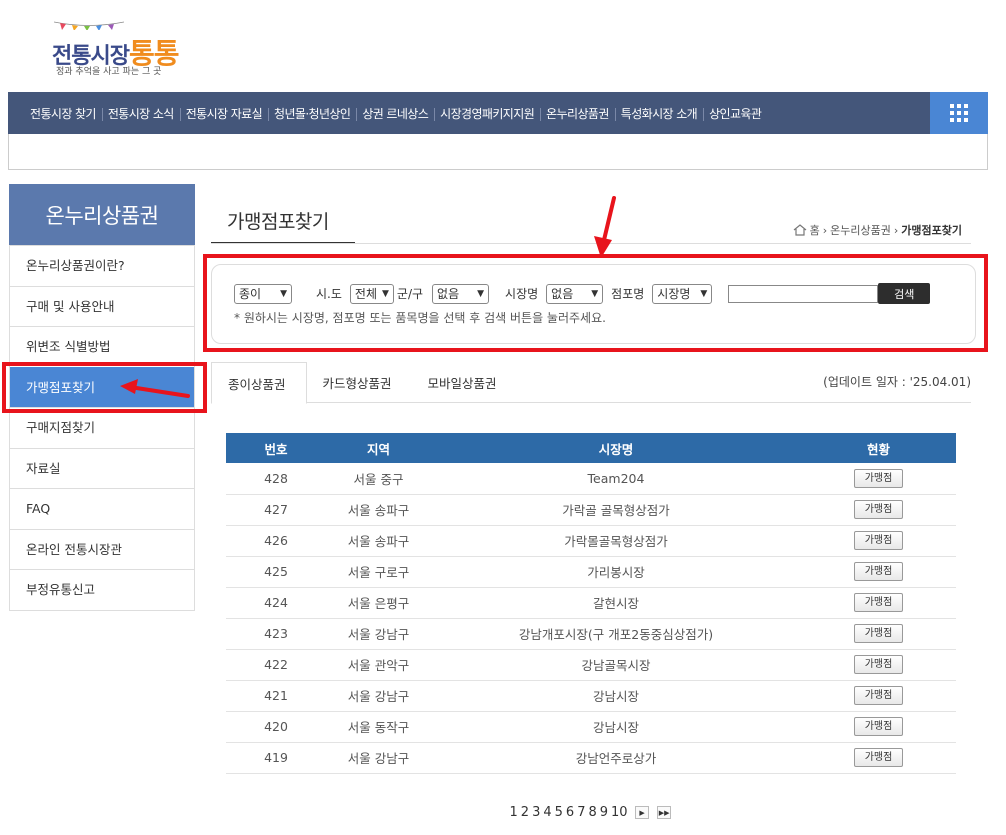  What do you see at coordinates (547, 812) in the screenshot?
I see `page-link: 4` at bounding box center [547, 812].